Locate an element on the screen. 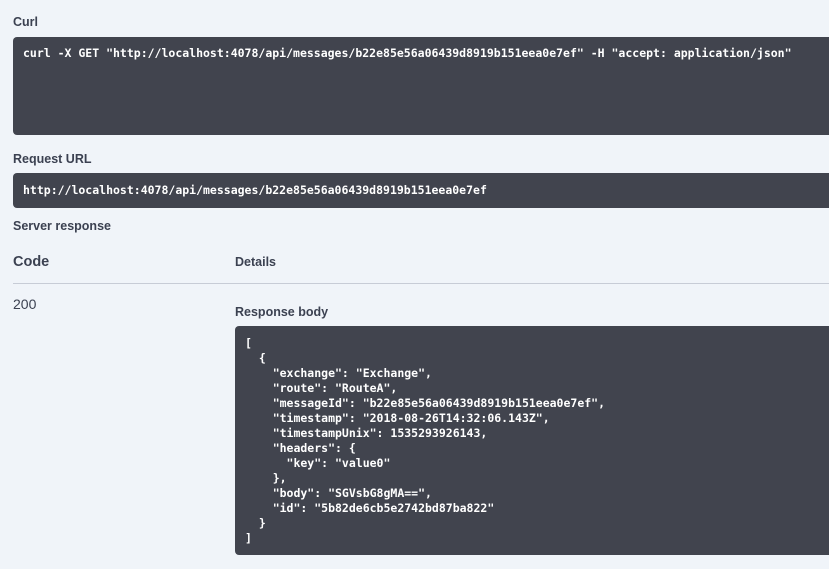 This screenshot has height=569, width=829. response-body-line: "key": "value0" is located at coordinates (318, 463).